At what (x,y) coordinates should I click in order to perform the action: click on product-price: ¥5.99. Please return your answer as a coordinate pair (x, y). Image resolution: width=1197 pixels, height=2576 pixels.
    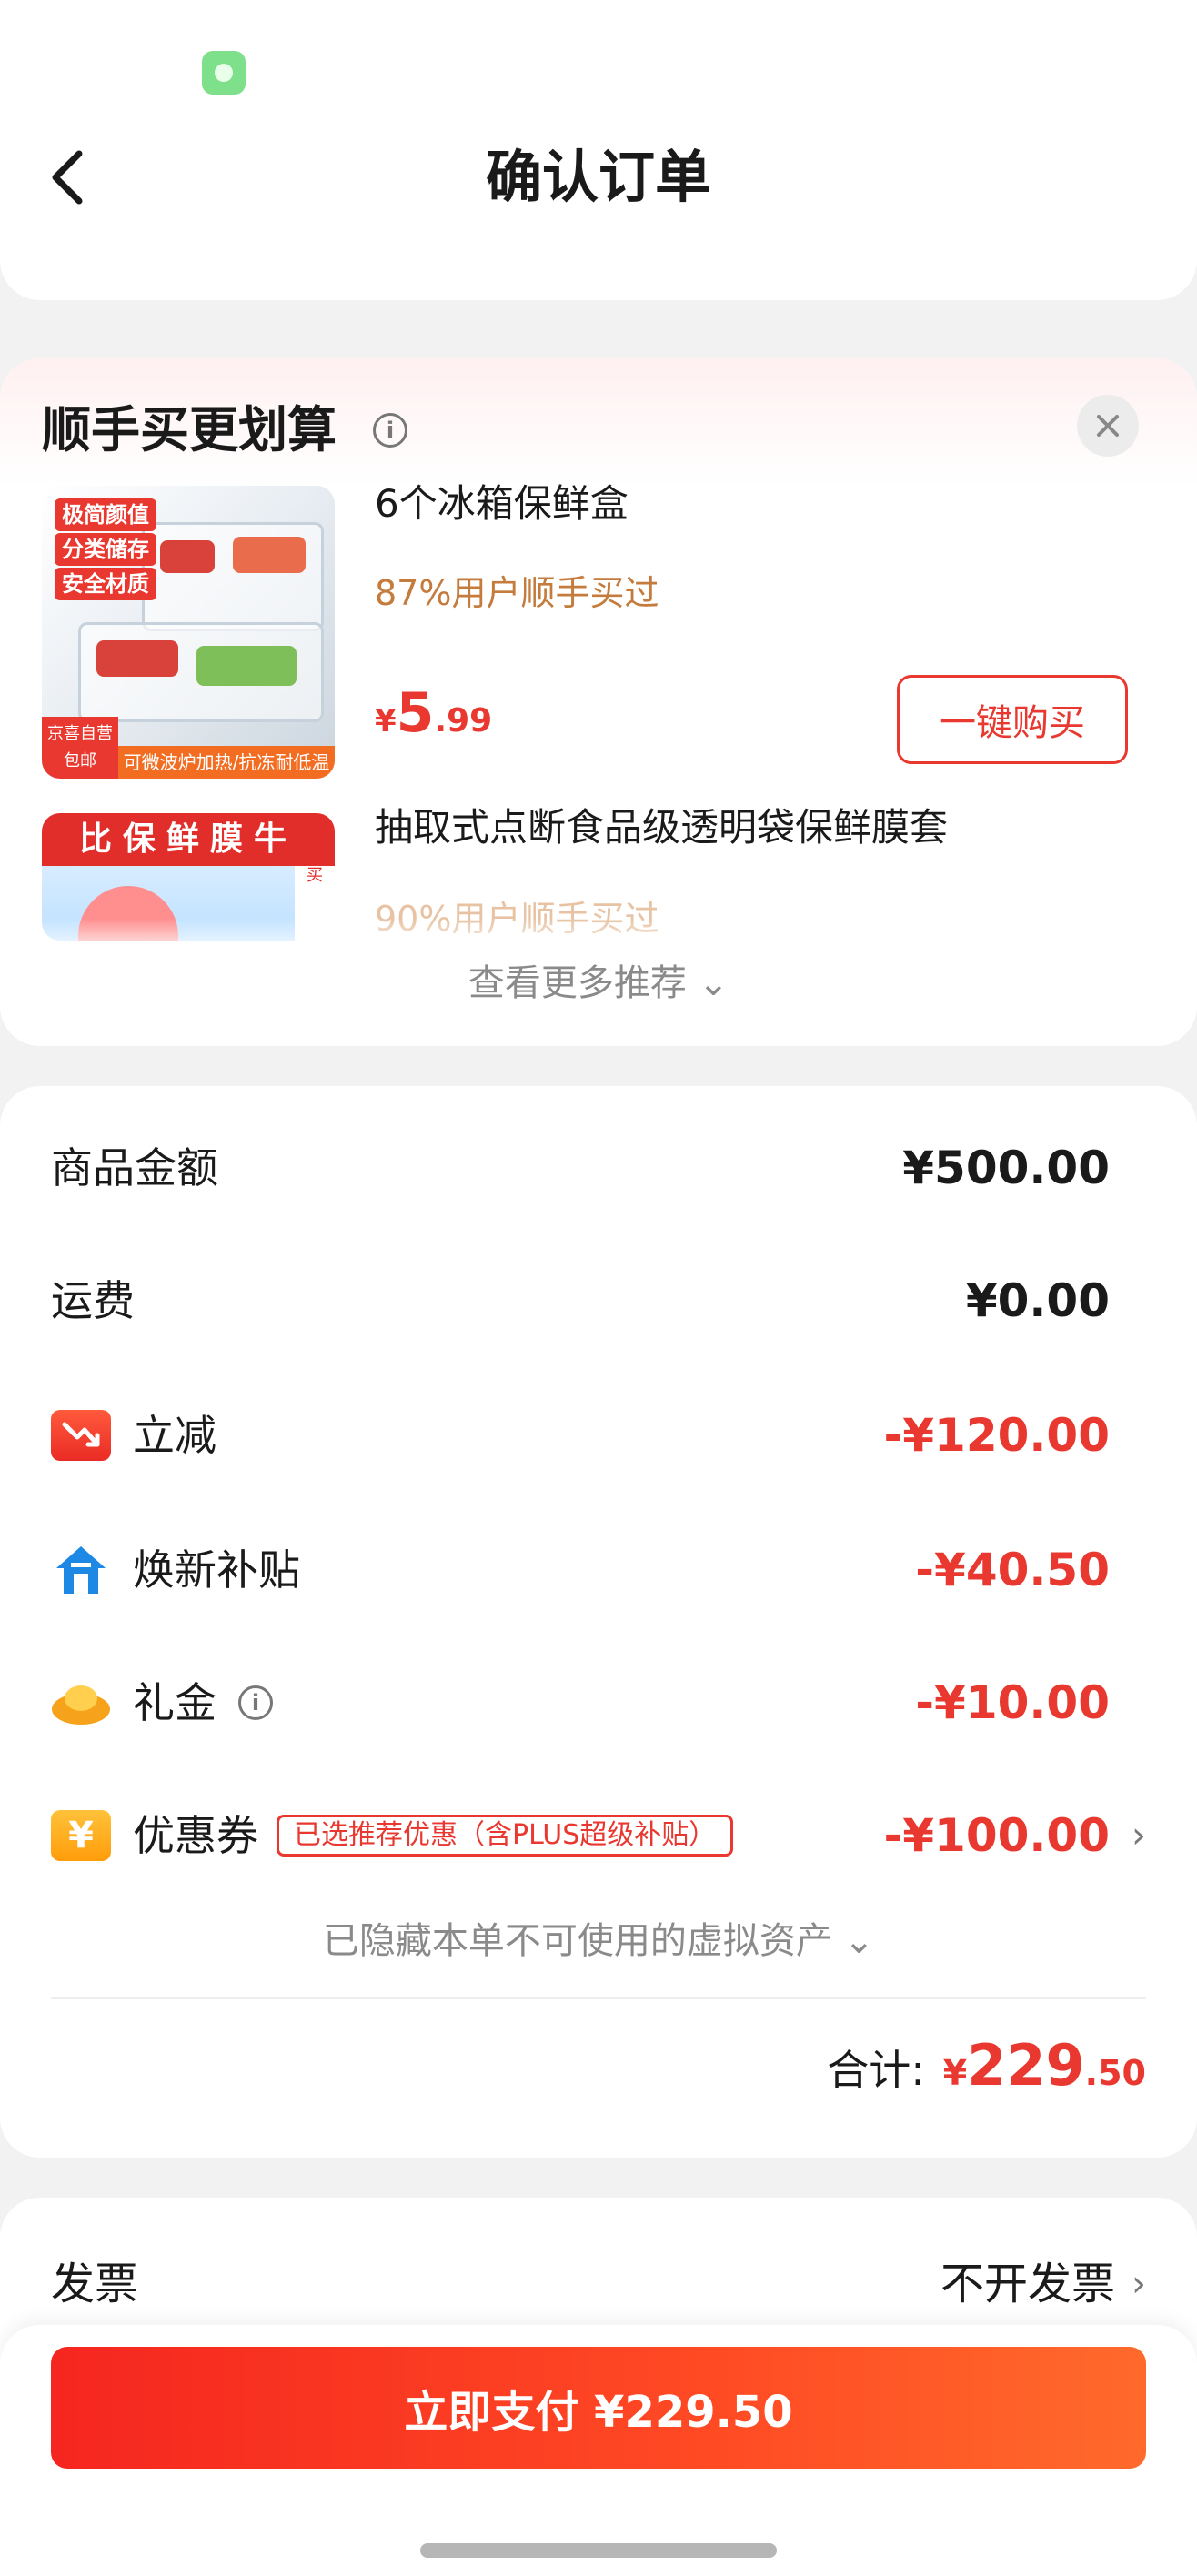
    Looking at the image, I should click on (434, 713).